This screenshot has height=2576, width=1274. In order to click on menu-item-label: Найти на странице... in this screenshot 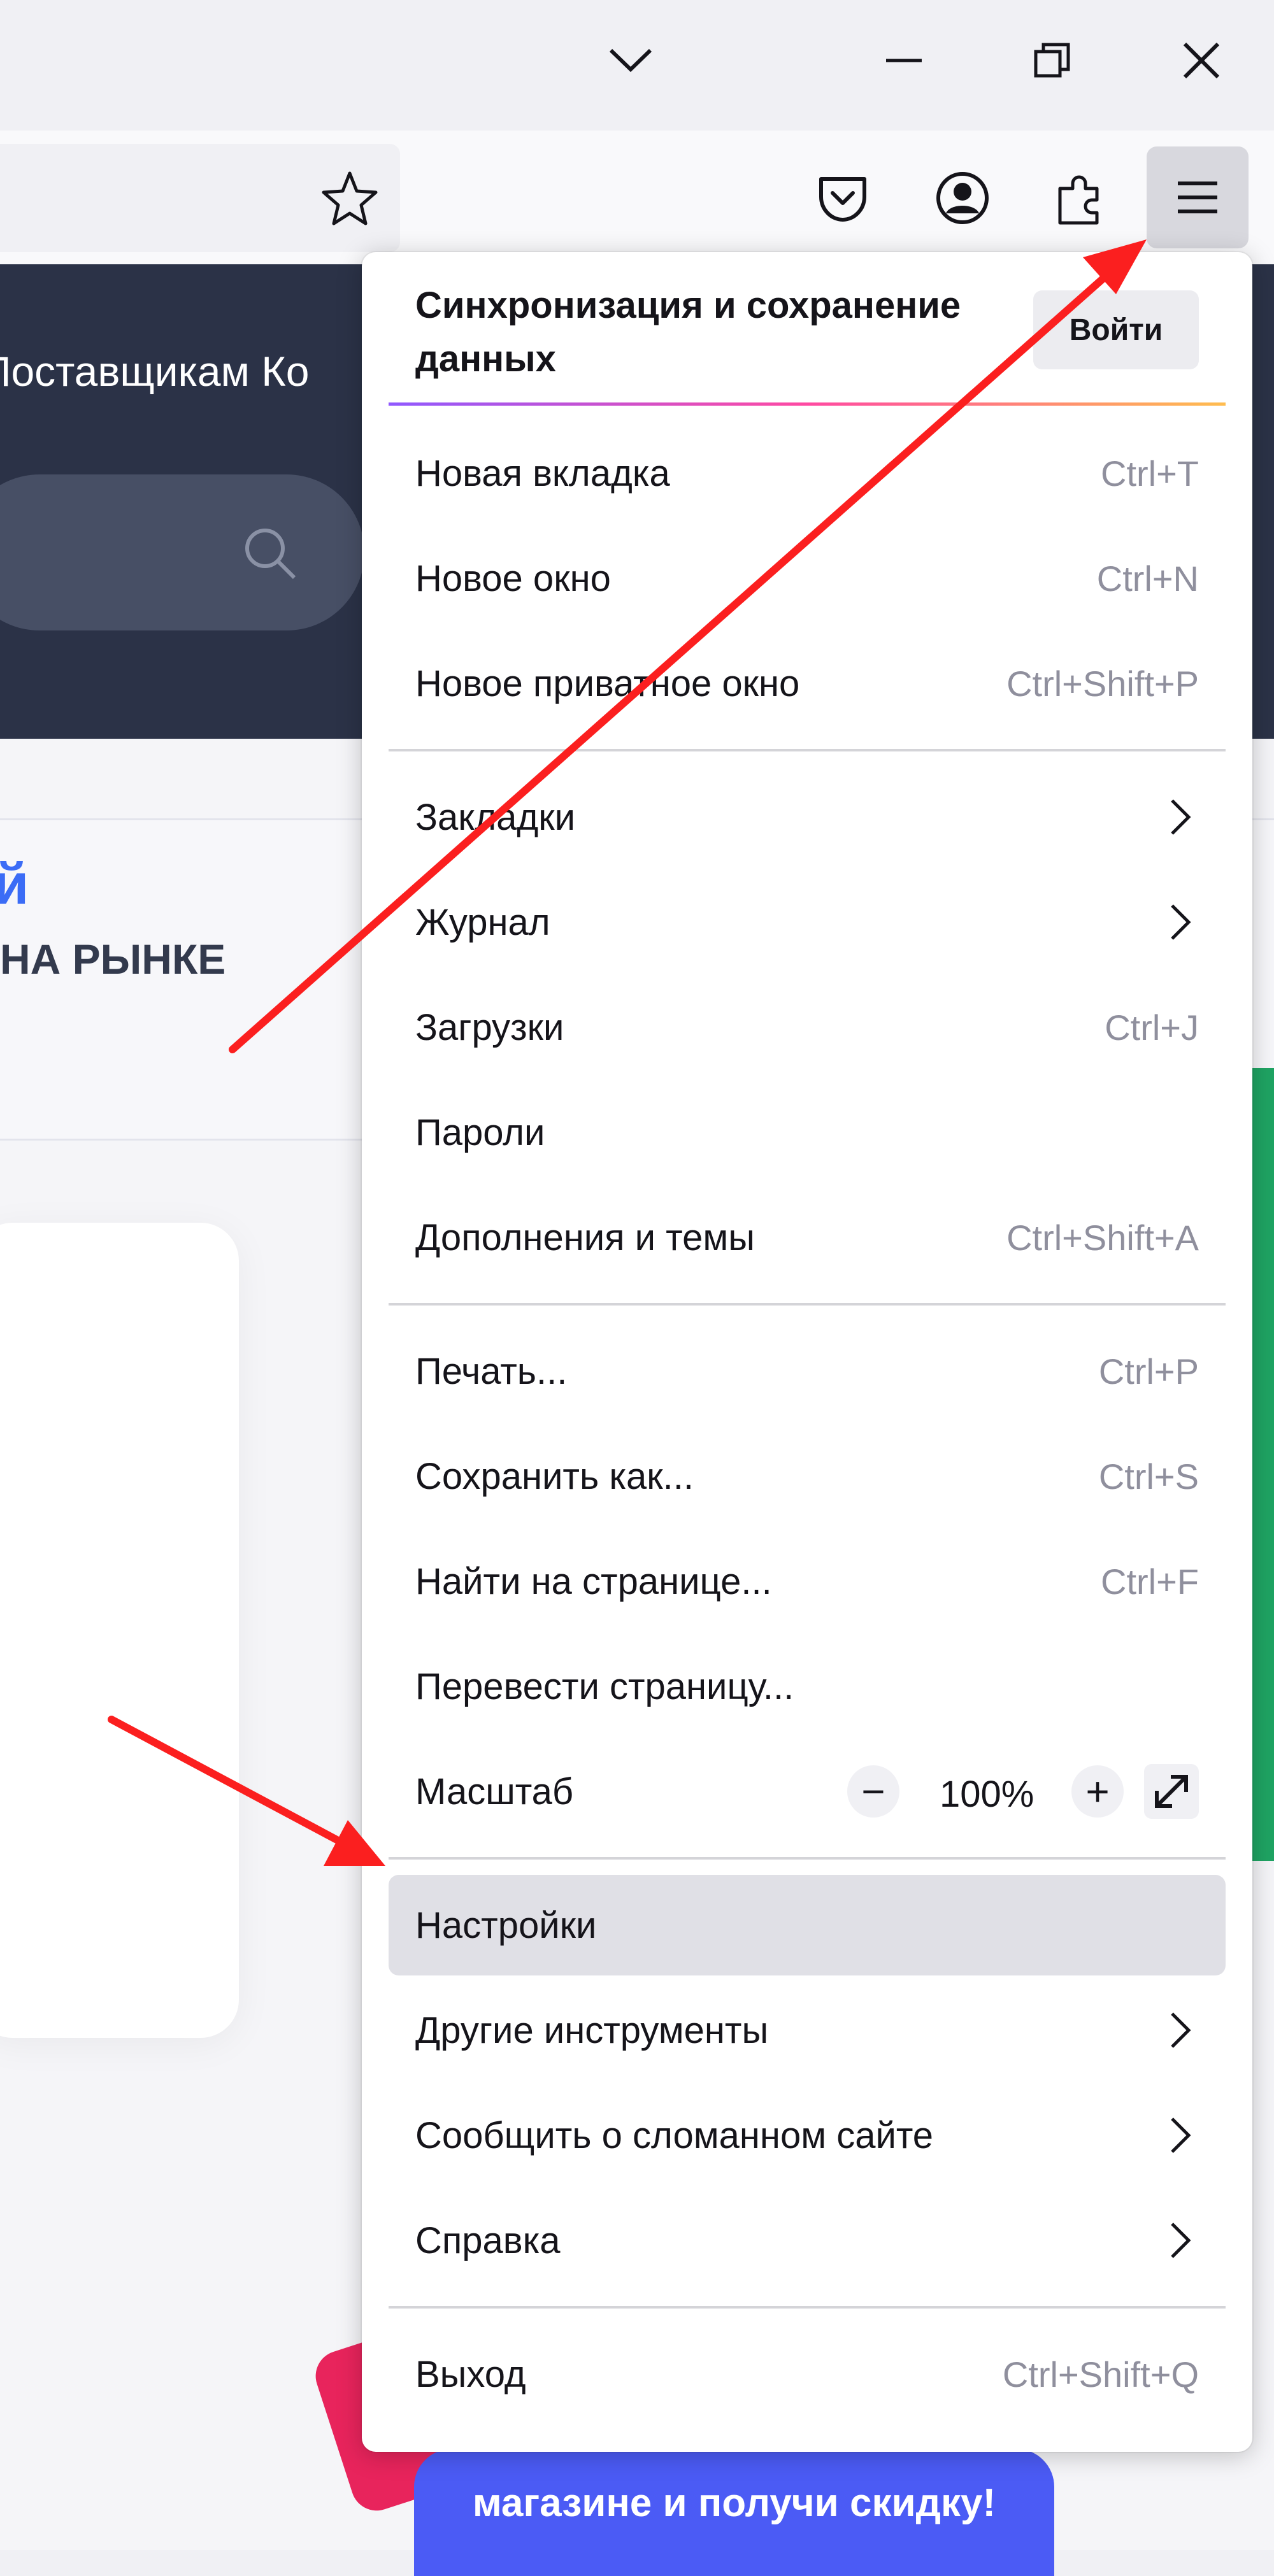, I will do `click(593, 1581)`.